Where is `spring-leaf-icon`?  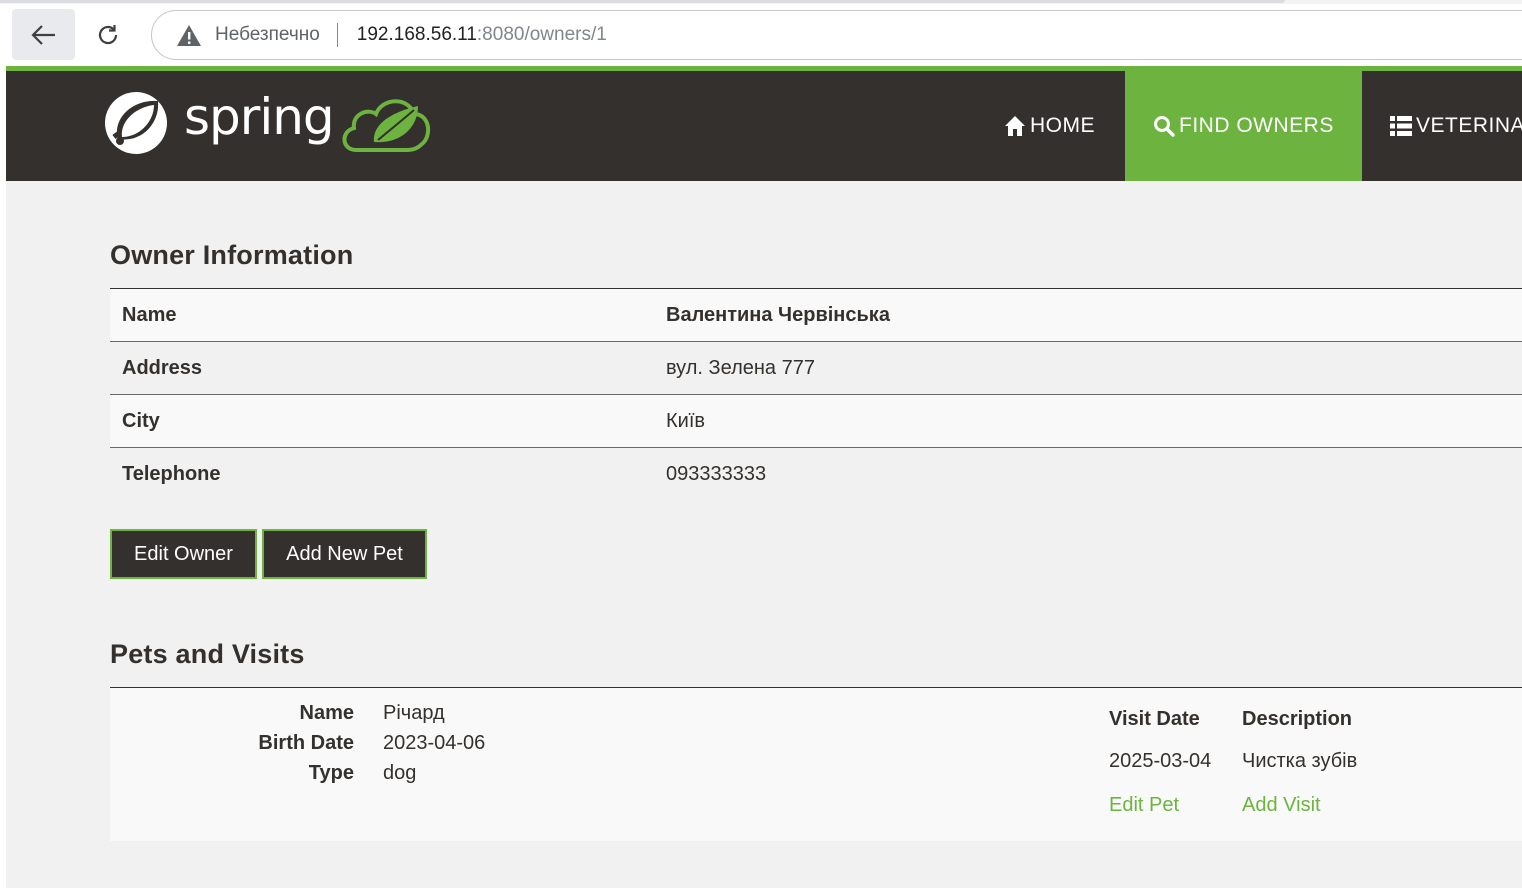 spring-leaf-icon is located at coordinates (136, 123).